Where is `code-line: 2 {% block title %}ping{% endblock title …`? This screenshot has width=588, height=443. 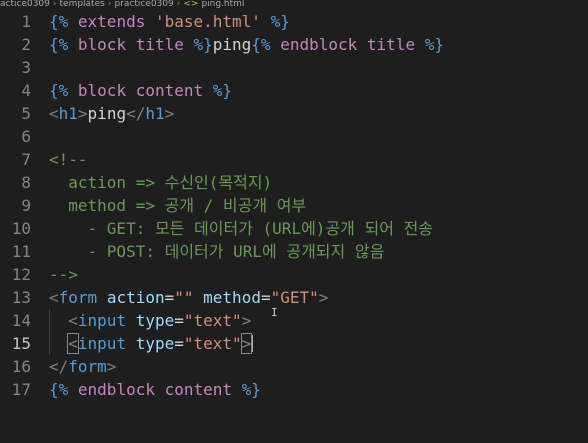 code-line: 2 {% block title %}ping{% endblock title … is located at coordinates (294, 44).